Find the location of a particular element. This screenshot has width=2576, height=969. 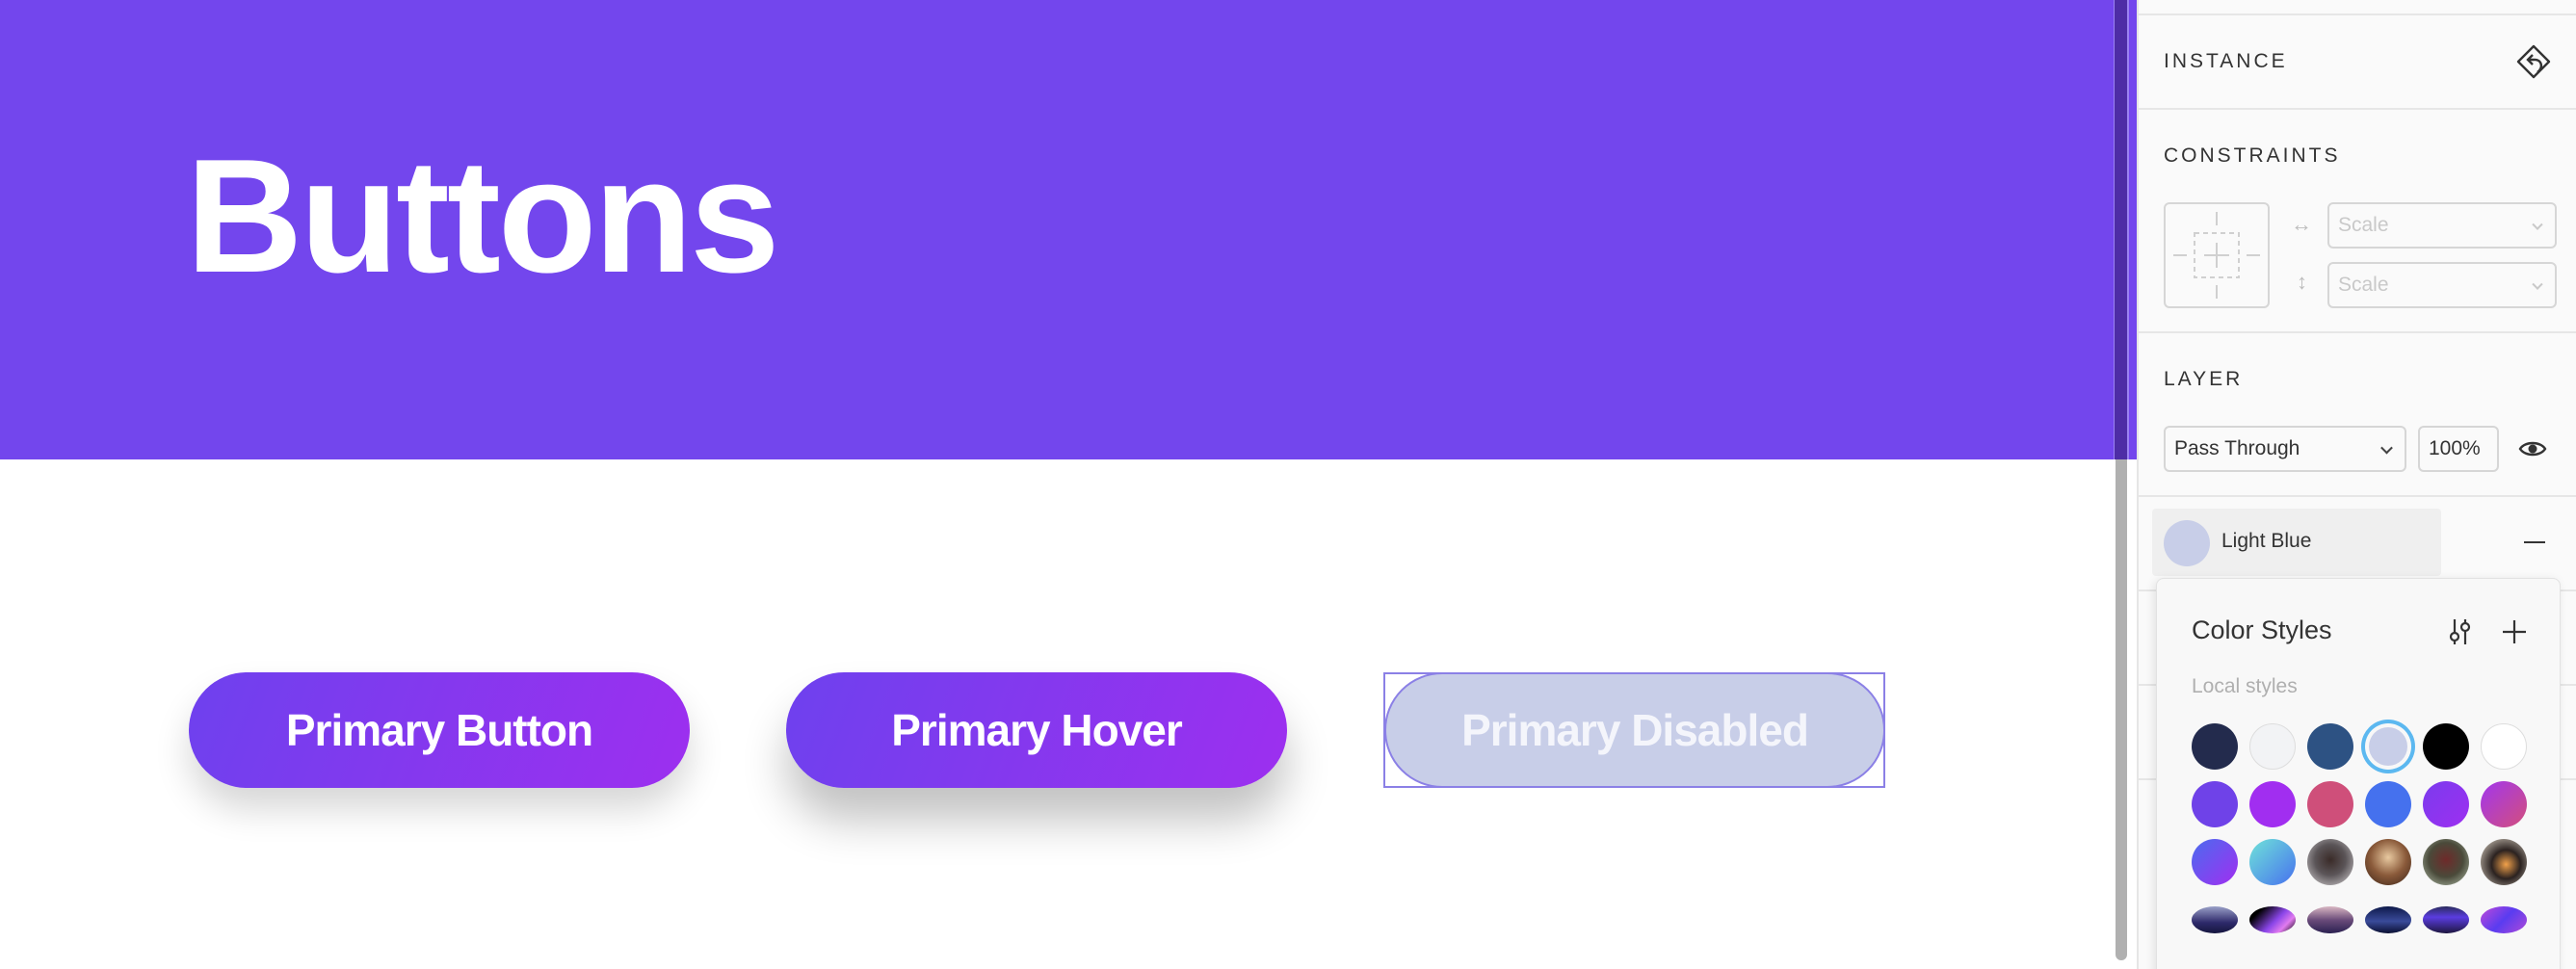

color-styles-popup: Color Styles Local styles is located at coordinates (2358, 773).